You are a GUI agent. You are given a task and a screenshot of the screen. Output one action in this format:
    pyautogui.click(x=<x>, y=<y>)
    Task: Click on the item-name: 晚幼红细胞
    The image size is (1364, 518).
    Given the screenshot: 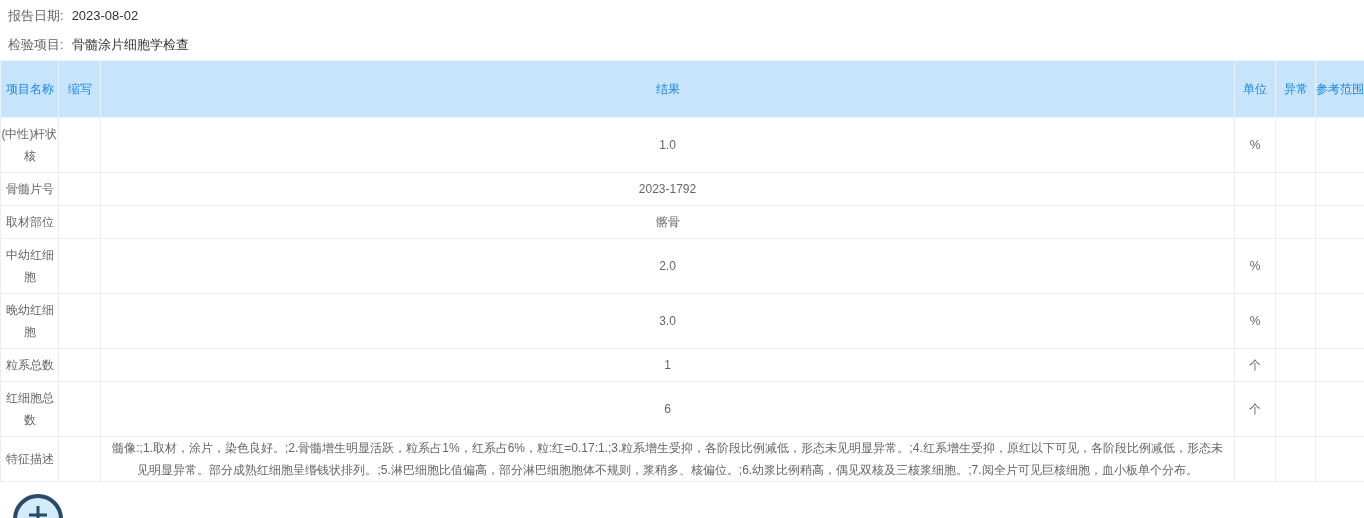 What is the action you would take?
    pyautogui.click(x=29, y=321)
    